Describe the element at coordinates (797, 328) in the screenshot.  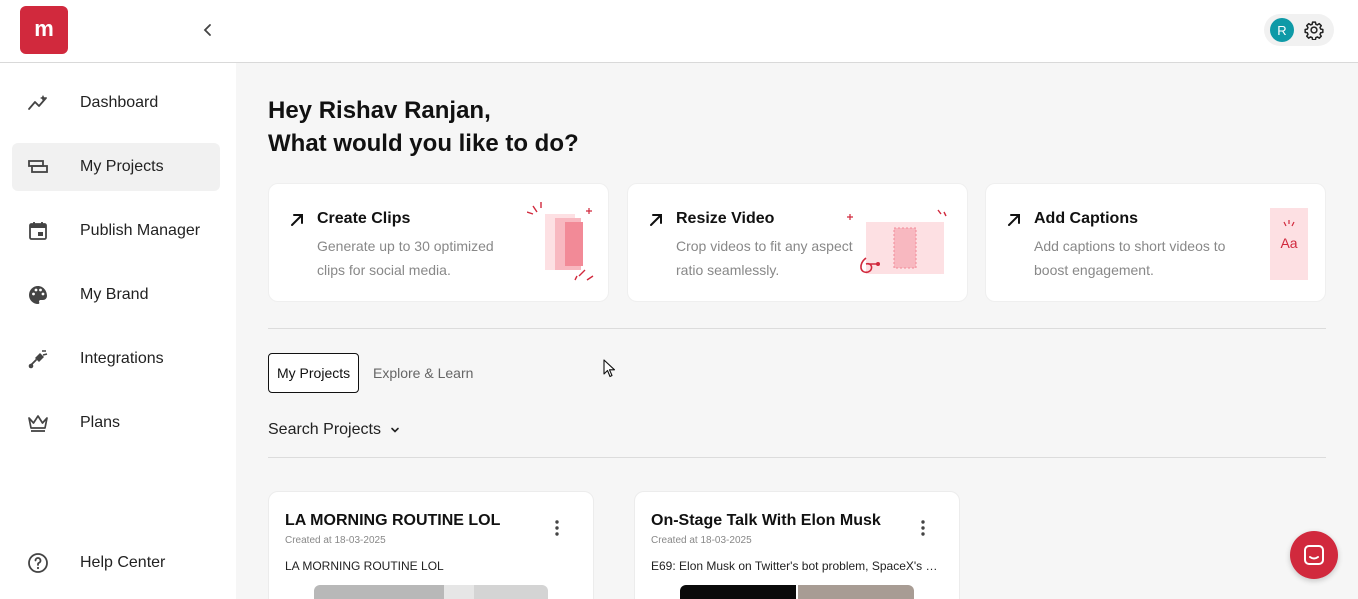
I see `section-divider` at that location.